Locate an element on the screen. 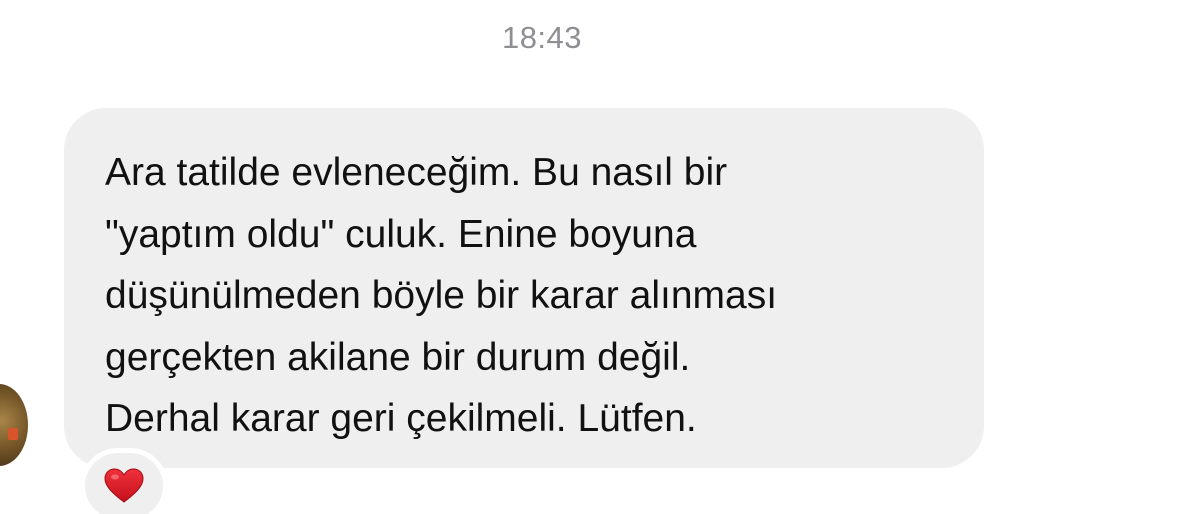 The height and width of the screenshot is (514, 1188). reaction-badge is located at coordinates (124, 481).